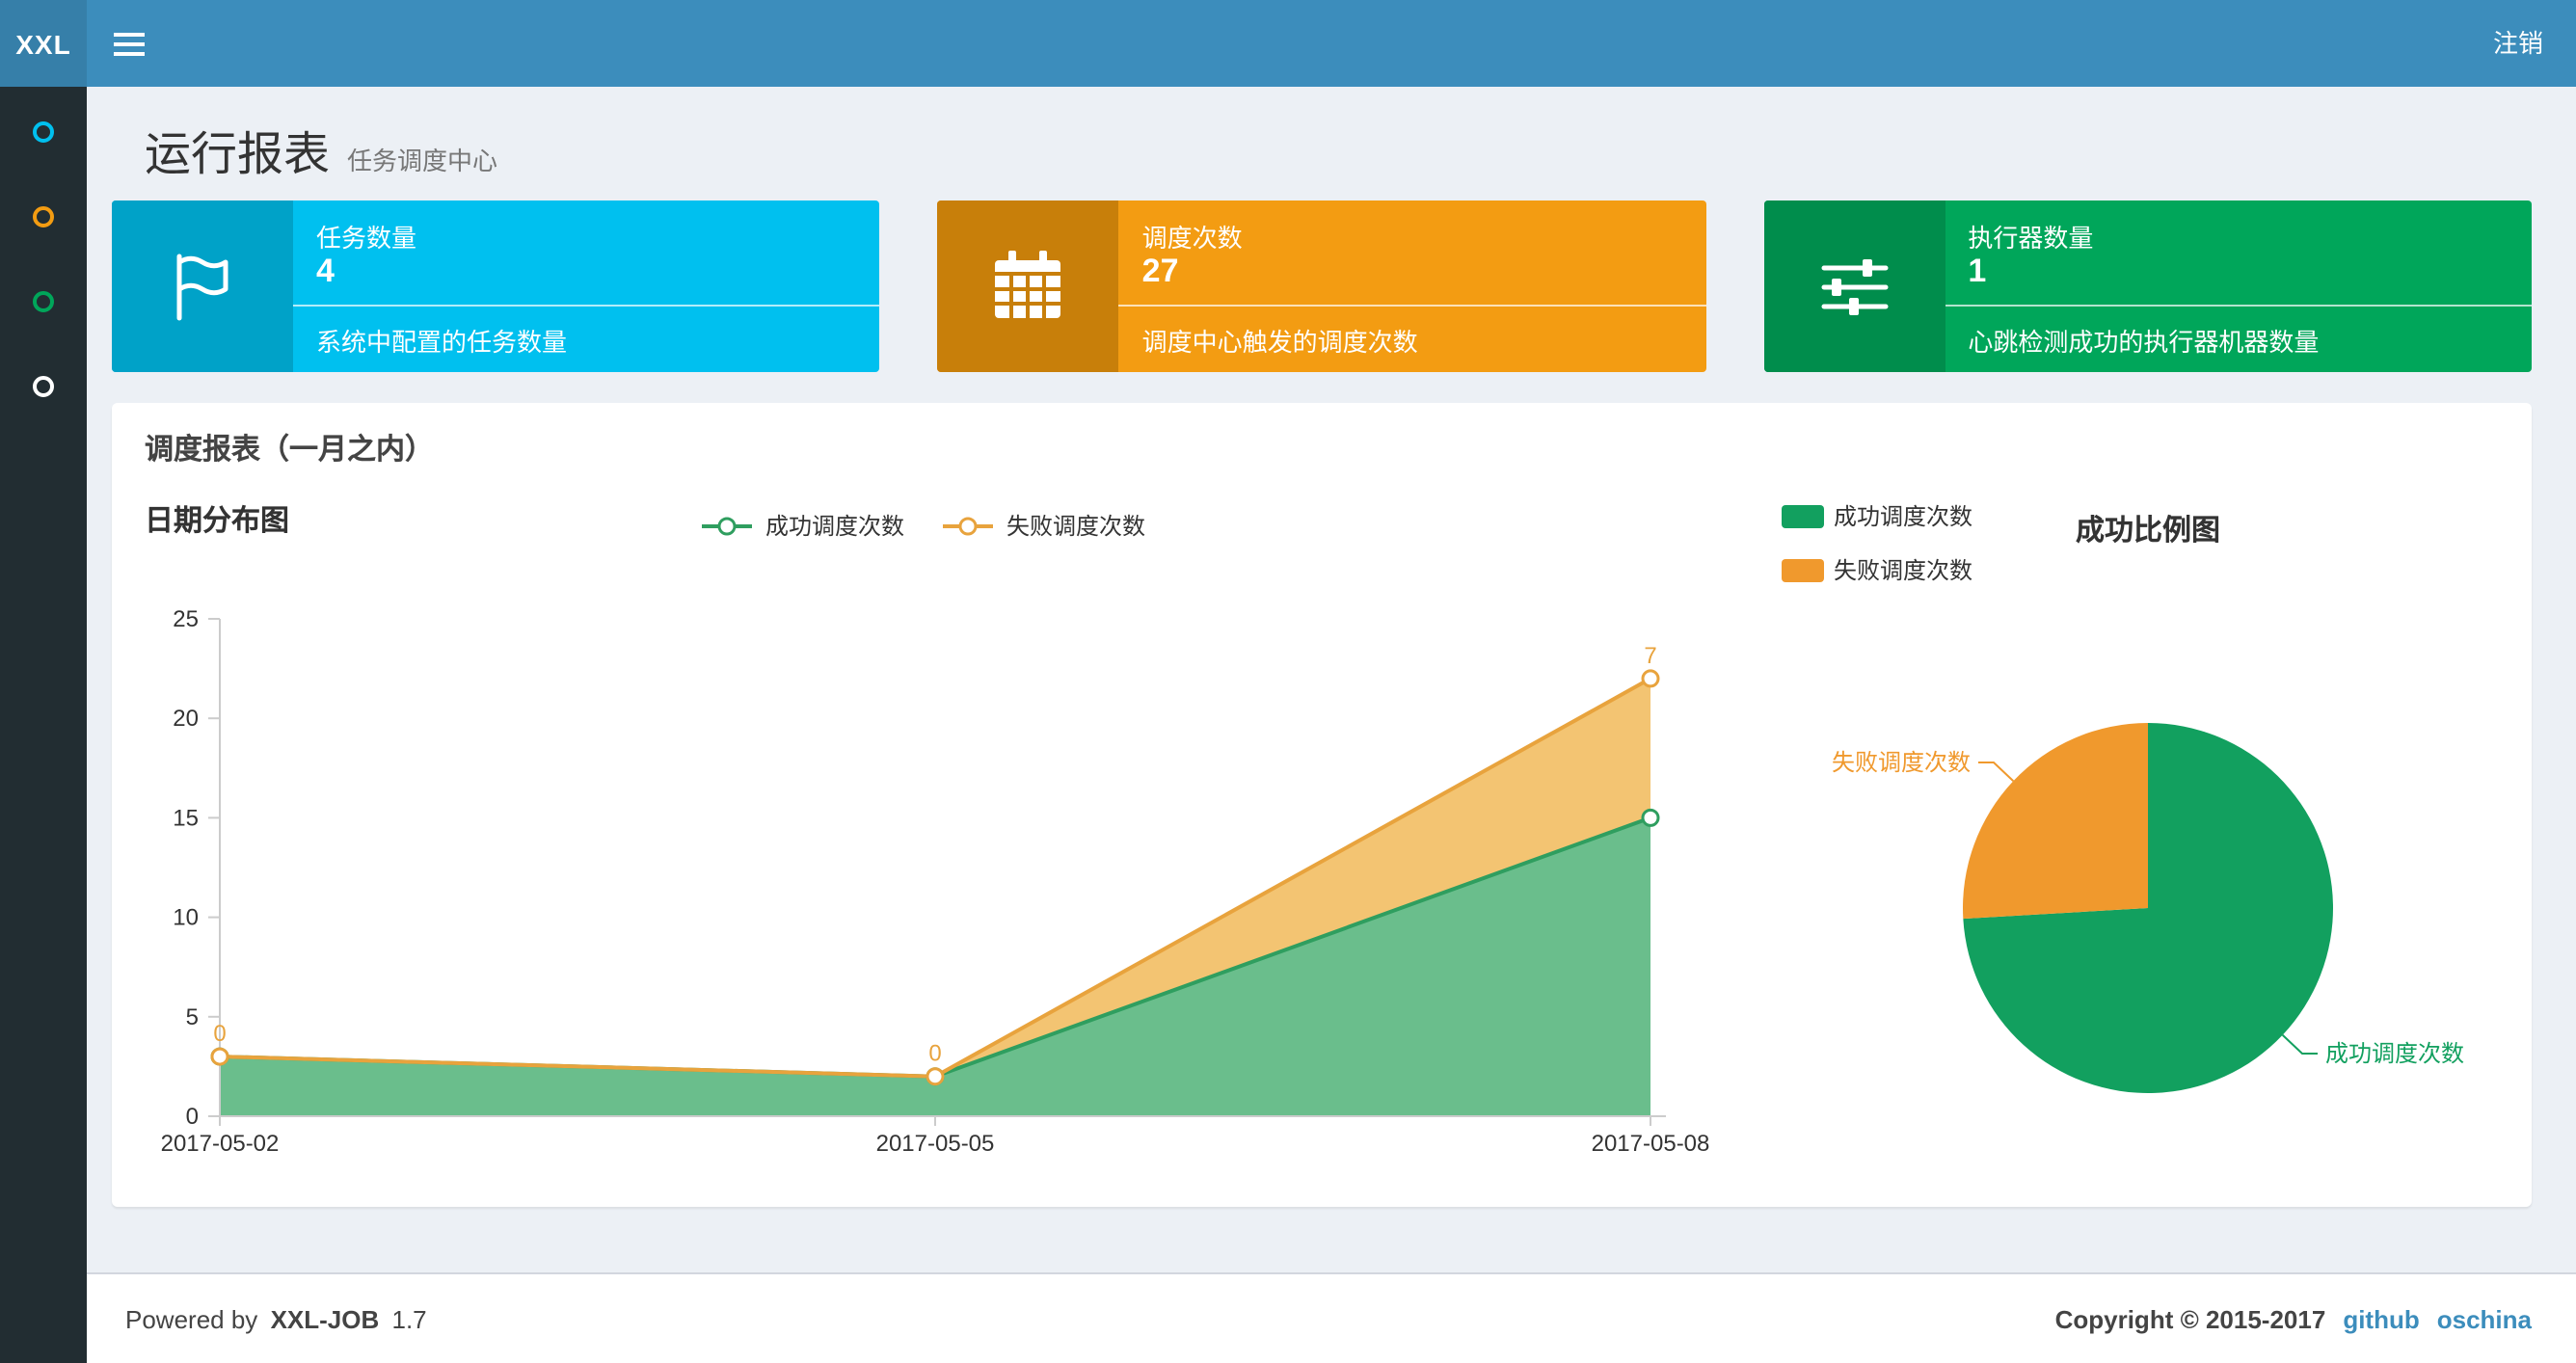 The image size is (2576, 1363). What do you see at coordinates (2112, 942) in the screenshot?
I see `success-ratio-pie-chart: 失败调度次数成功调度次数` at bounding box center [2112, 942].